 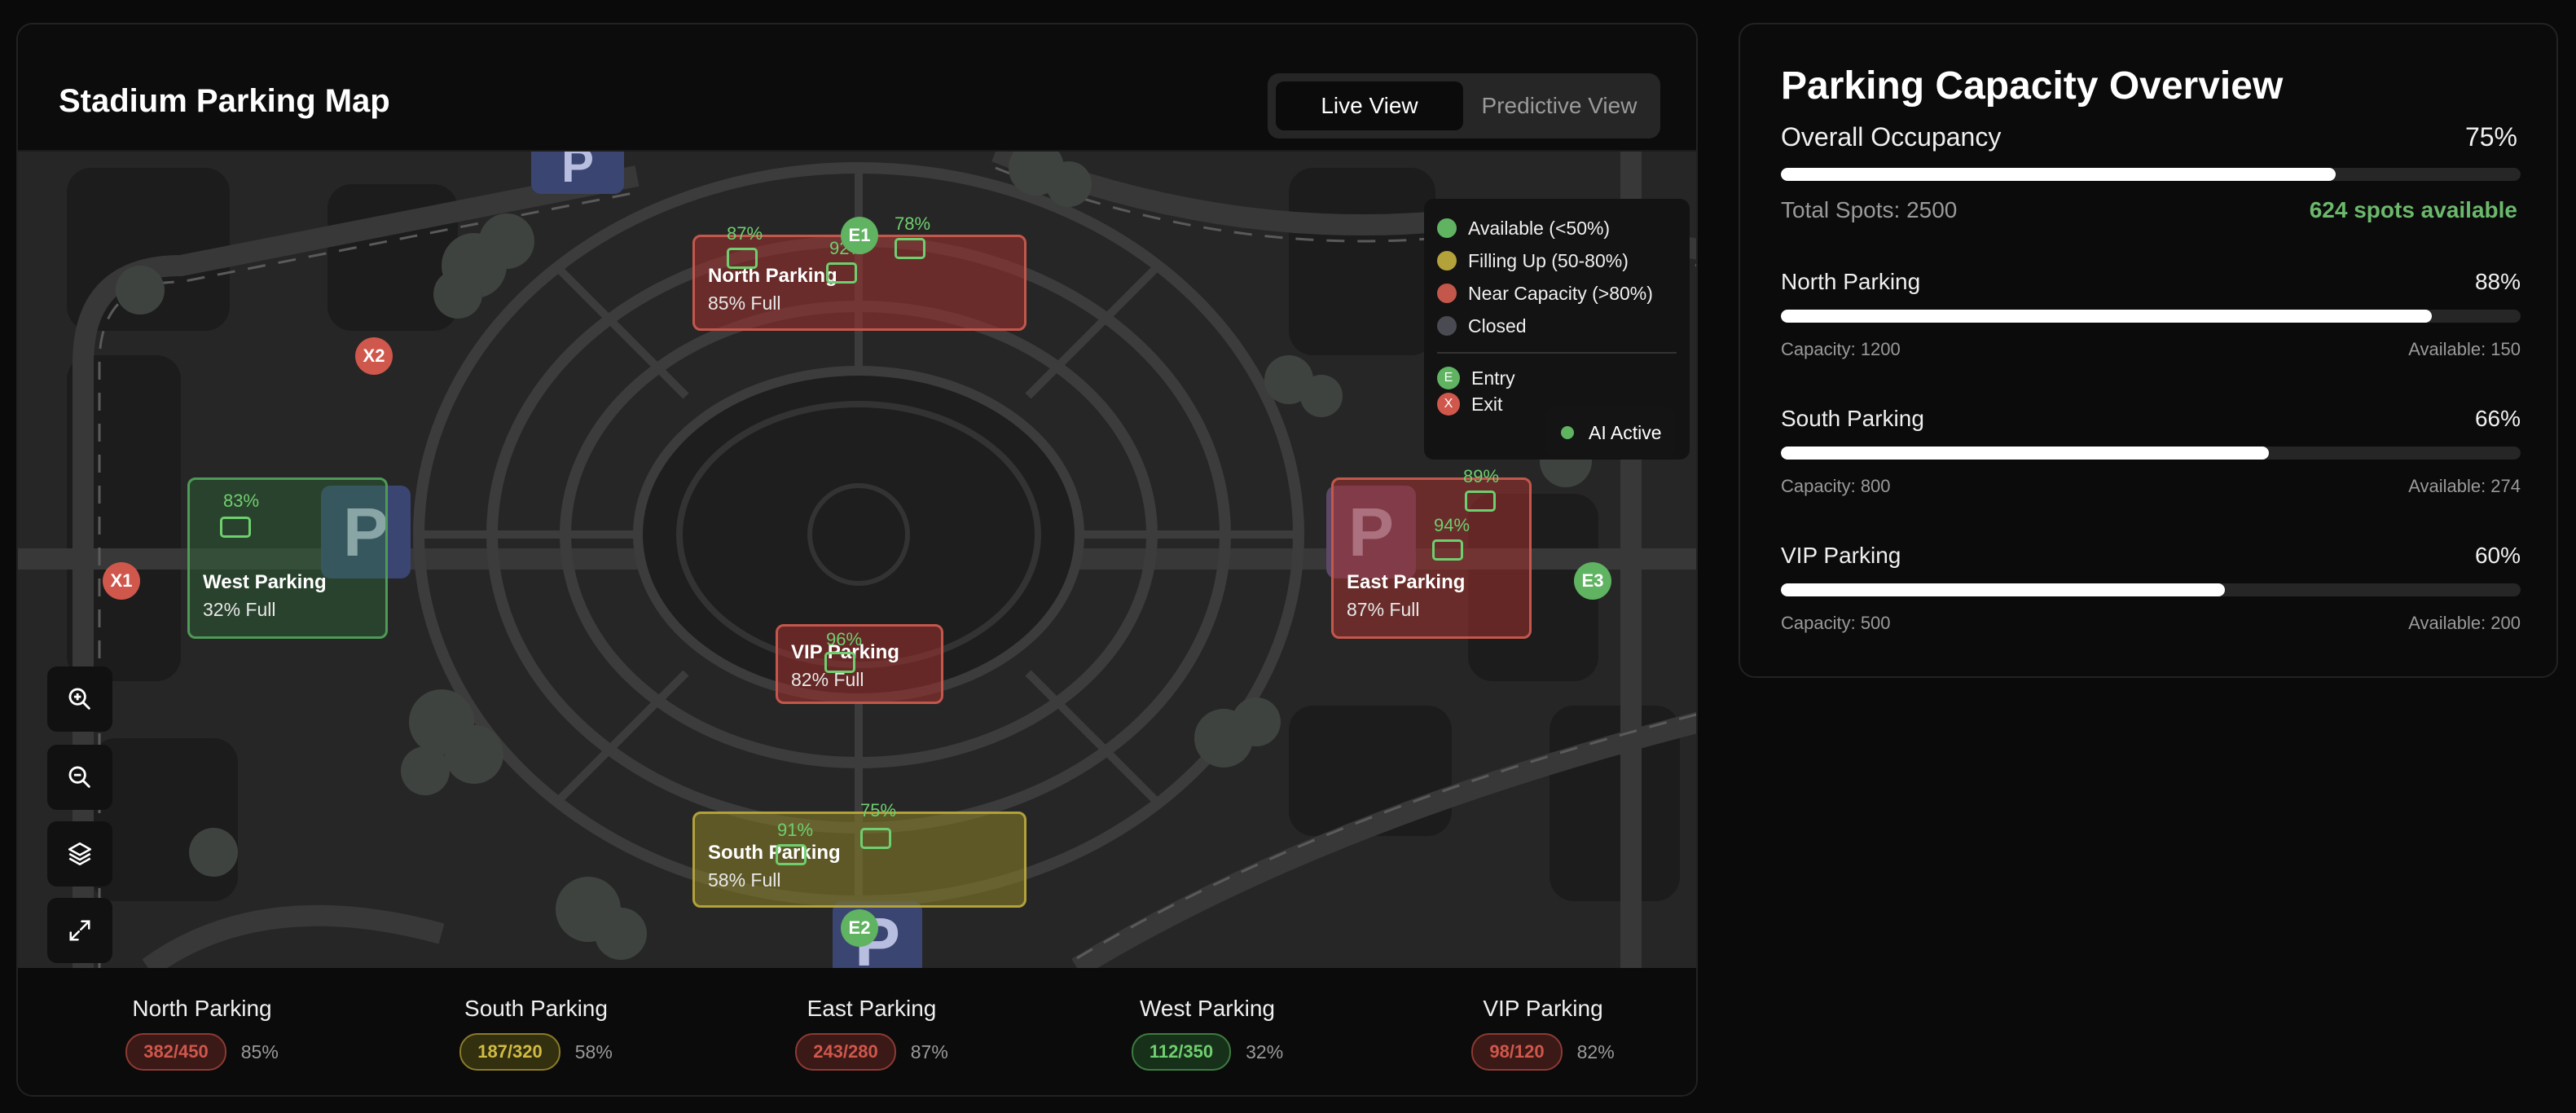 What do you see at coordinates (872, 1009) in the screenshot?
I see `summary-name: East Parking` at bounding box center [872, 1009].